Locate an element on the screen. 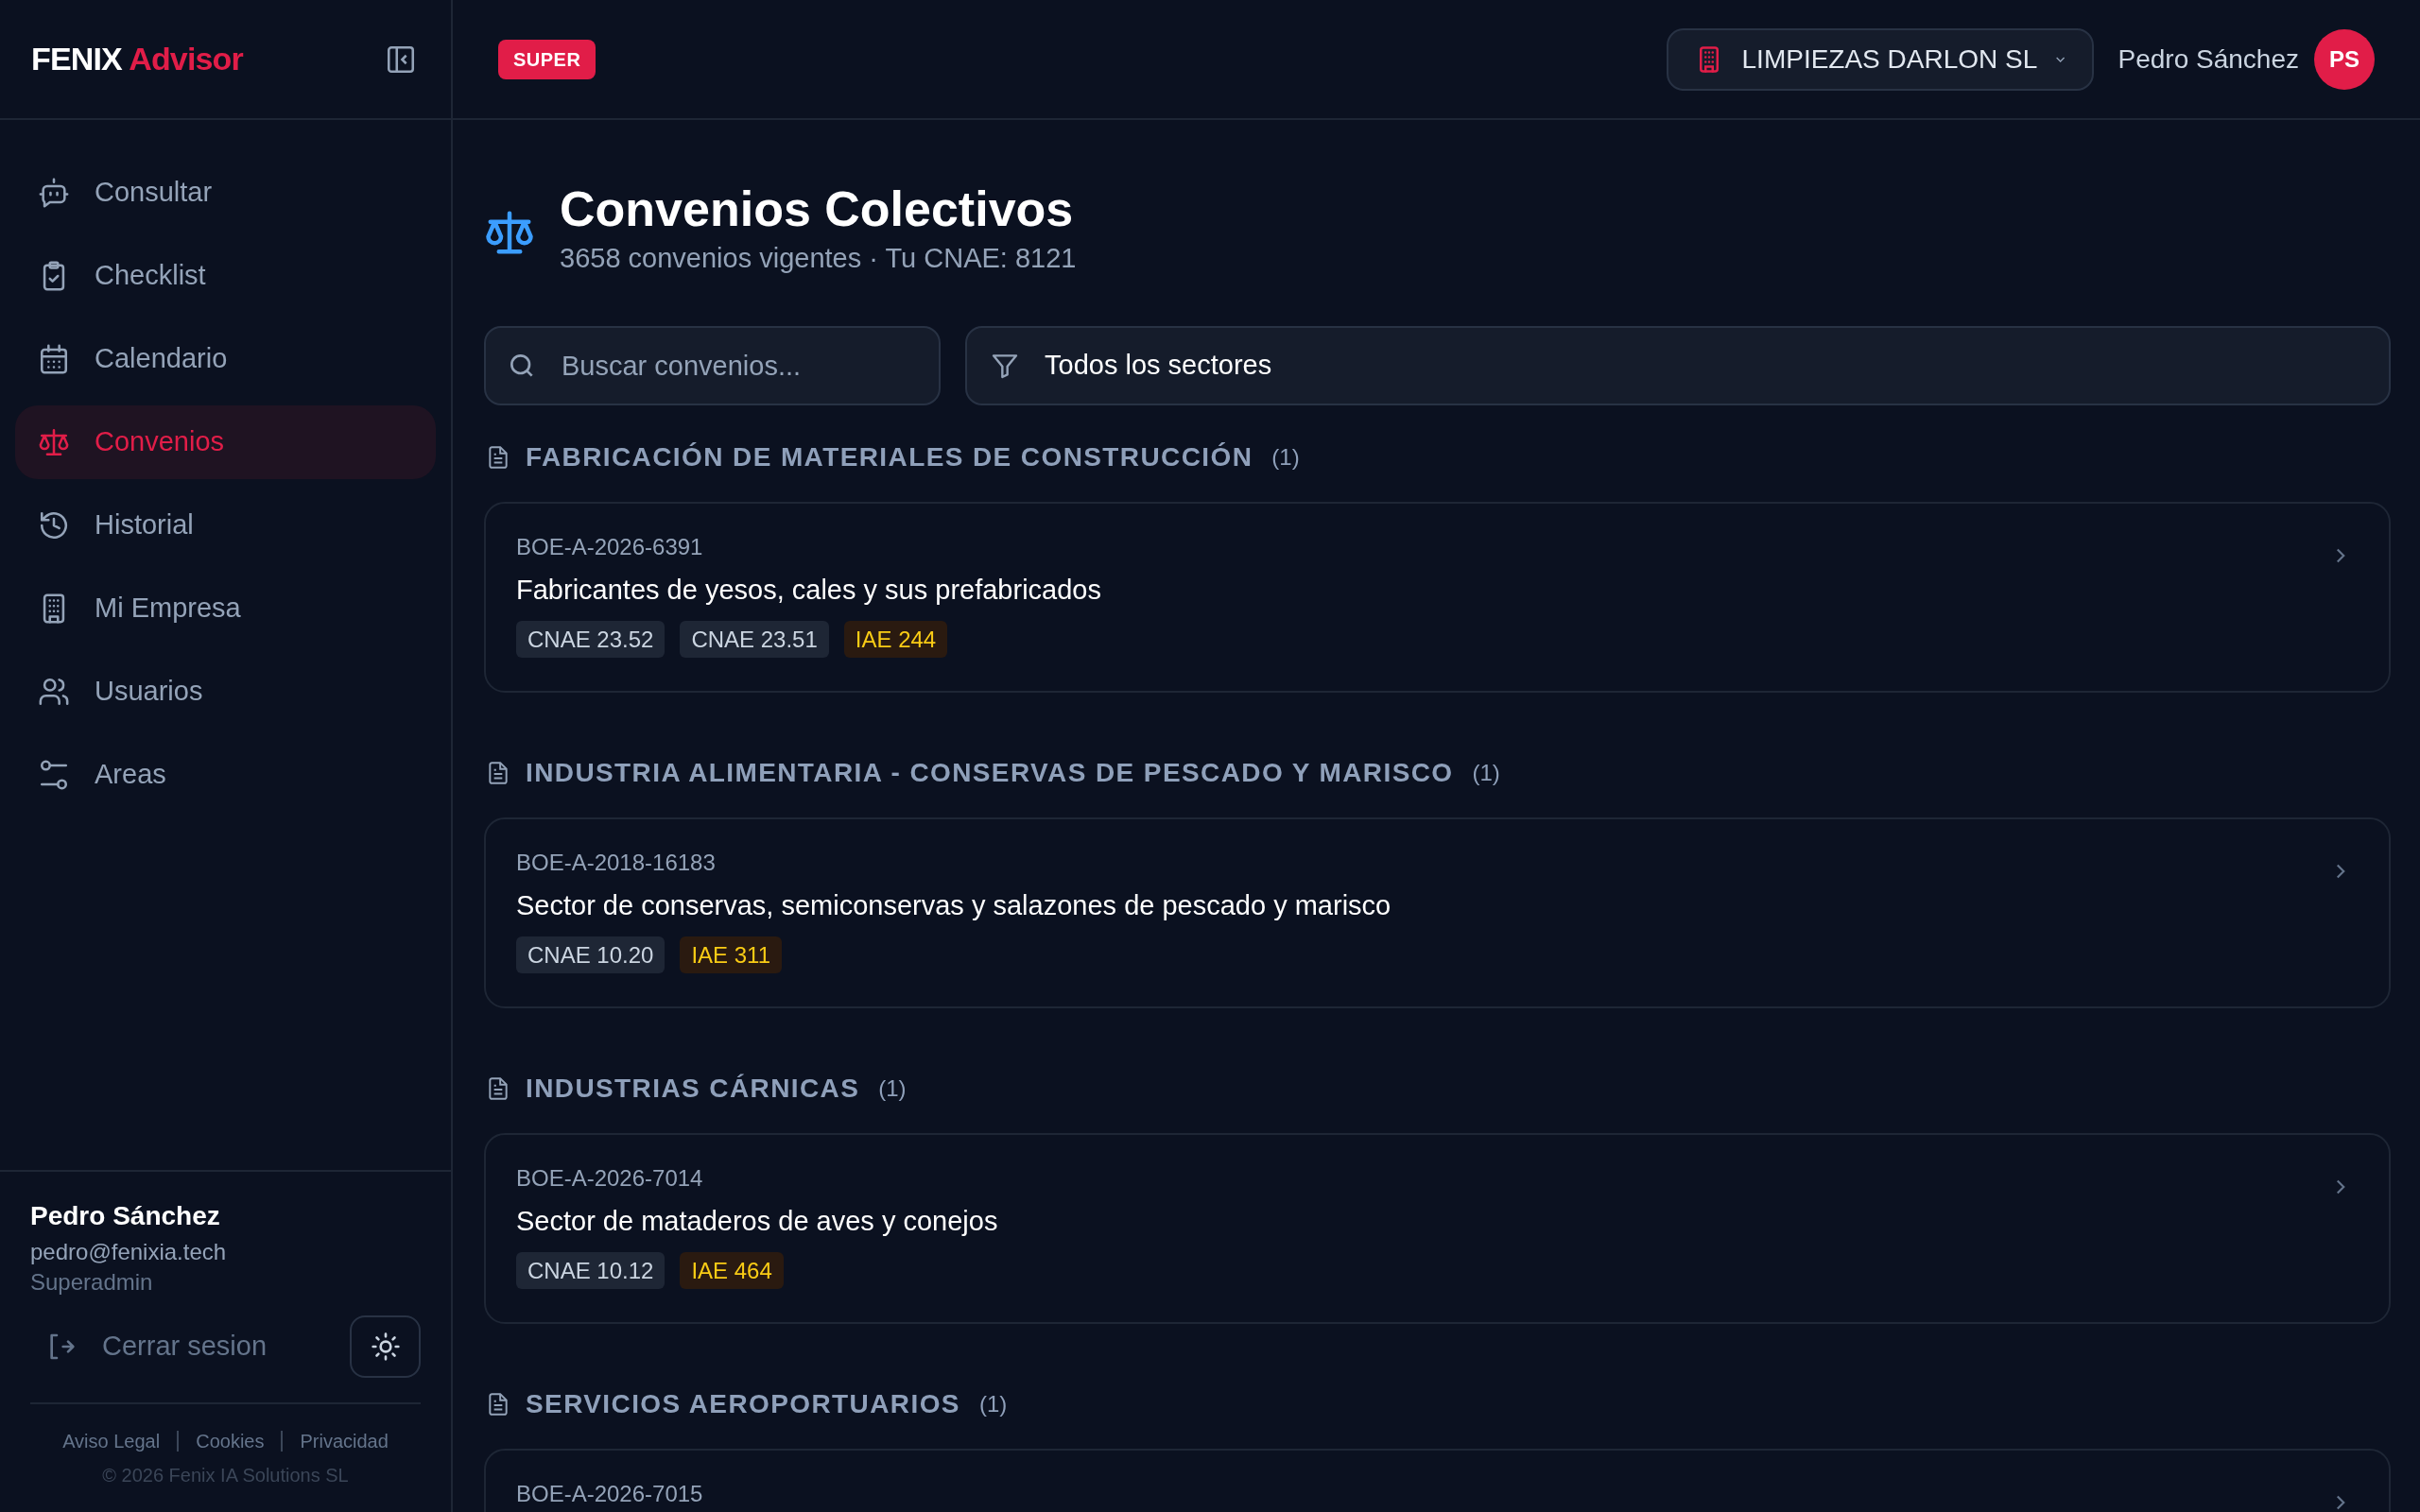 This screenshot has width=2420, height=1512. copyright-text: © 2026 Fenix IA Solutions SL is located at coordinates (226, 1475).